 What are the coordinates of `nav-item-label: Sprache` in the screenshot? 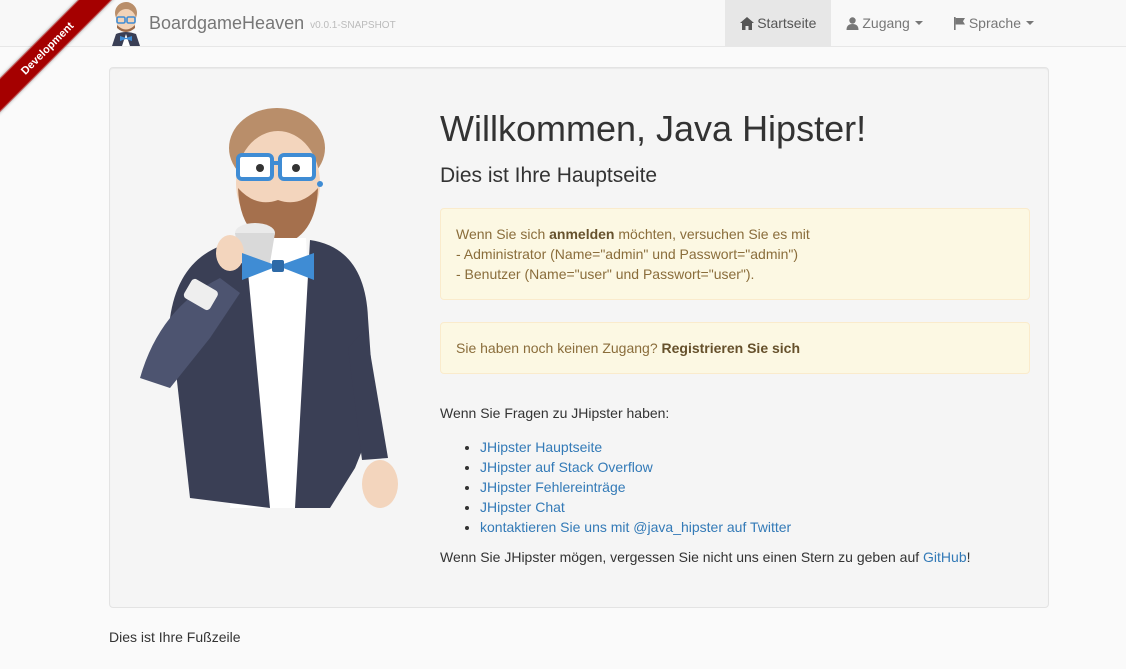 It's located at (994, 23).